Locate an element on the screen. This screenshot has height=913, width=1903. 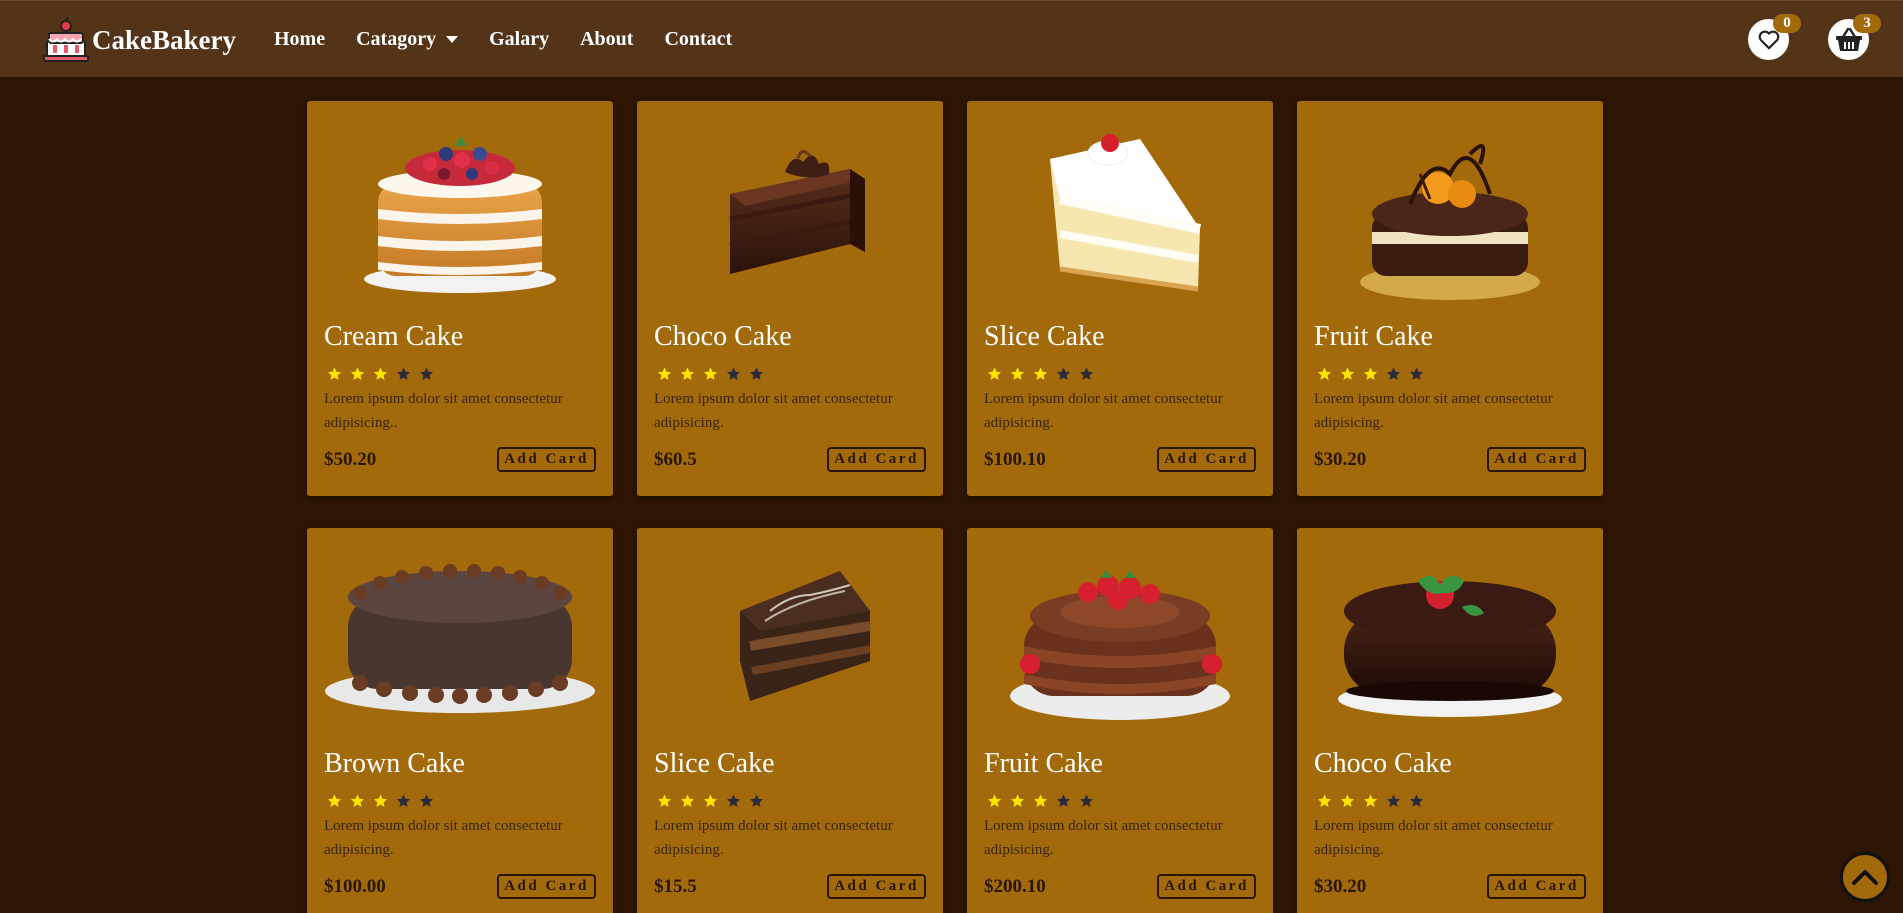
product-price: $100.10 is located at coordinates (1015, 459).